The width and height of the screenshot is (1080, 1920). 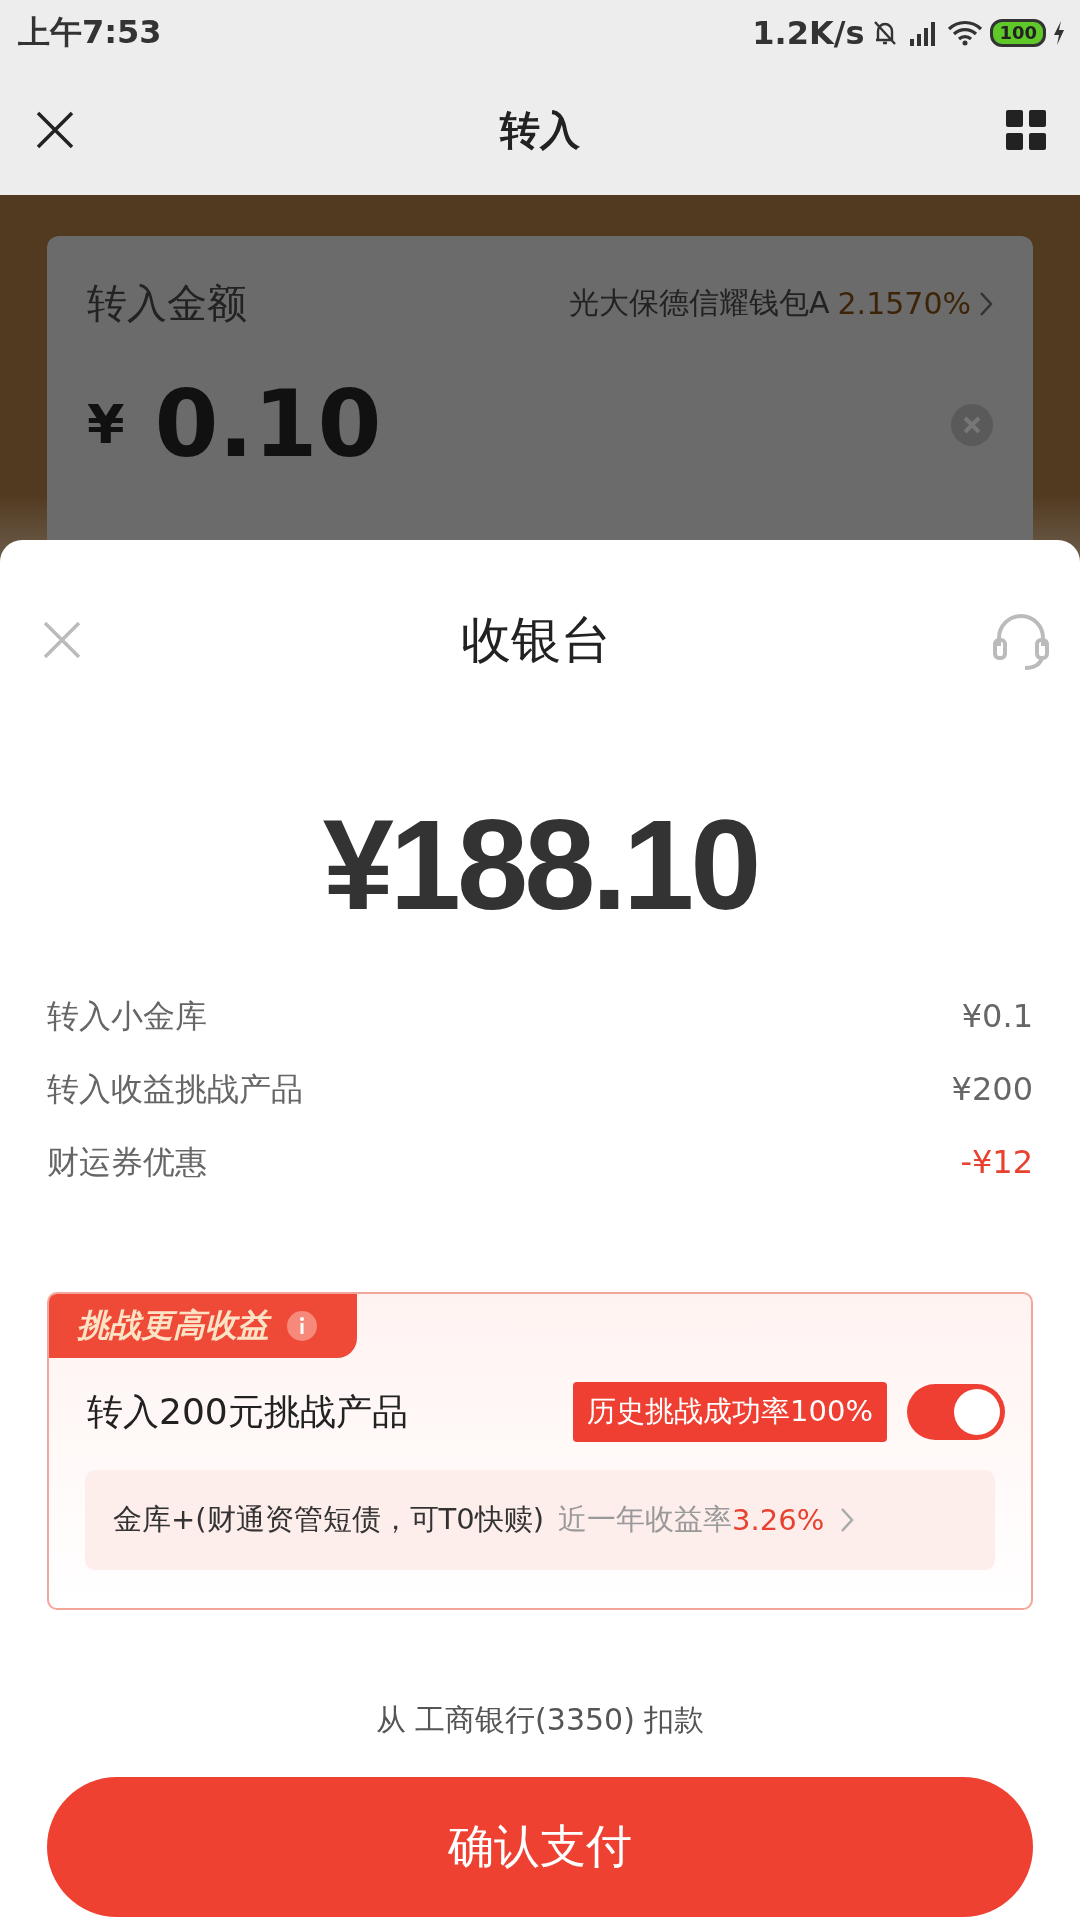 I want to click on page-title: 转入, so click(x=540, y=130).